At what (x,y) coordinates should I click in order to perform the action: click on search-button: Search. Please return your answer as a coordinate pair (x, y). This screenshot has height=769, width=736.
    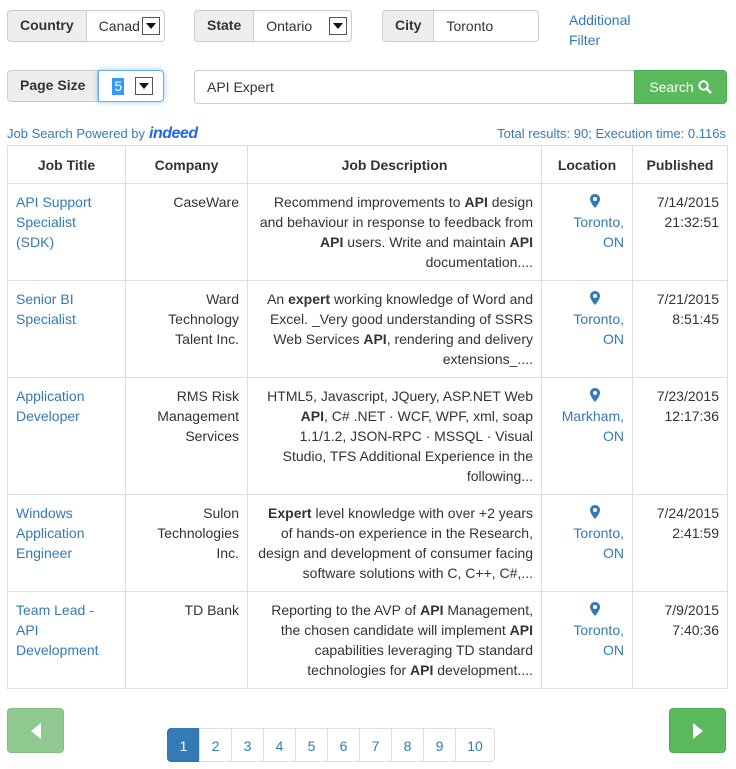
    Looking at the image, I should click on (680, 87).